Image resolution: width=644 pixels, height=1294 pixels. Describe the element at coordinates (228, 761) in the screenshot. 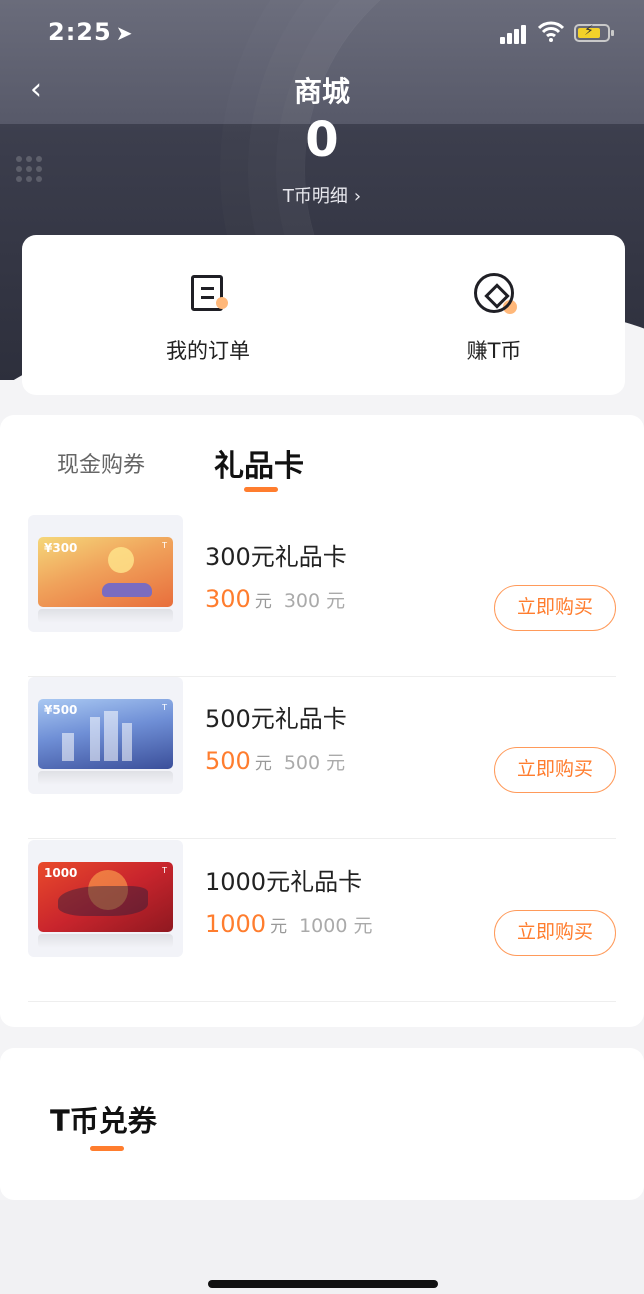

I see `price-value: 500` at that location.